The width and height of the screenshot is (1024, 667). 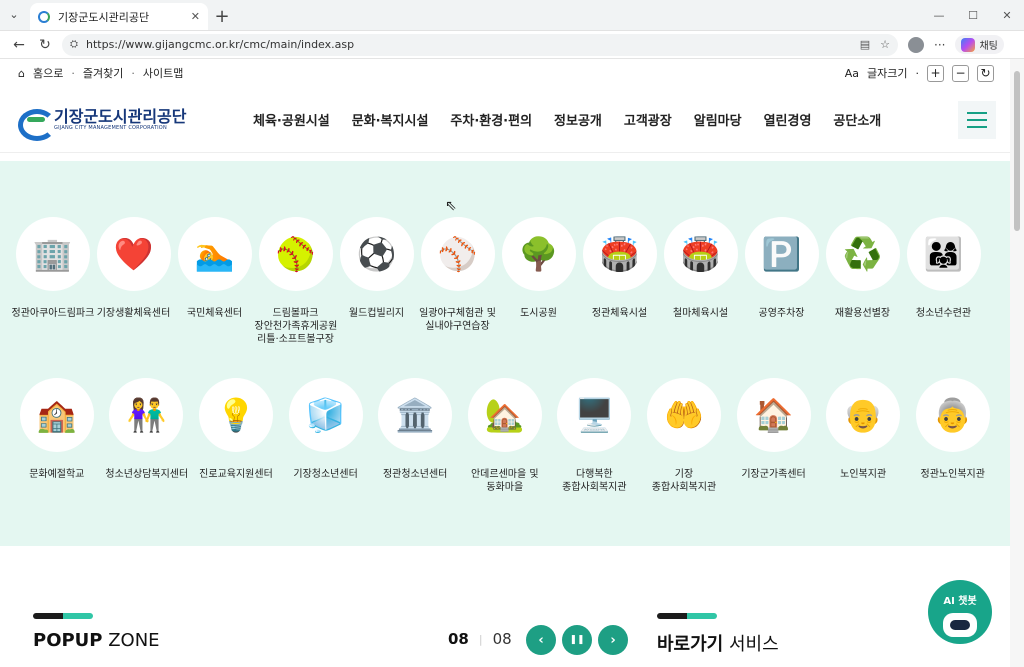 I want to click on nav-sports-parks: 체육·공원시설, so click(x=291, y=119).